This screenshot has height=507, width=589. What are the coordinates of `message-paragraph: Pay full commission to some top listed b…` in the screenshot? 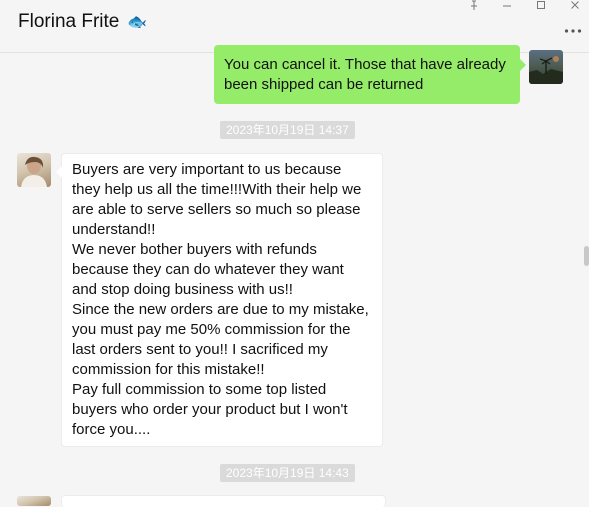 It's located at (210, 409).